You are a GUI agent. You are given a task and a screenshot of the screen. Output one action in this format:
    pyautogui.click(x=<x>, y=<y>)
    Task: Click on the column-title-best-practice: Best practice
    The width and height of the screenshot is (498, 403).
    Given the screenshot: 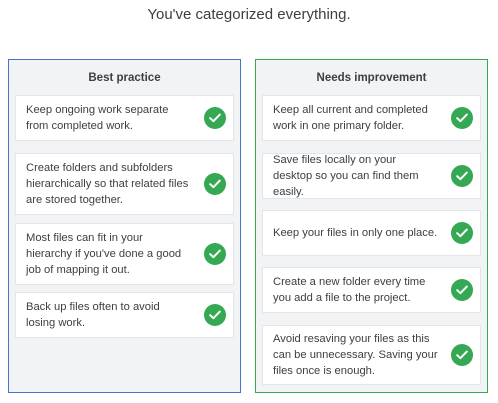 What is the action you would take?
    pyautogui.click(x=124, y=78)
    